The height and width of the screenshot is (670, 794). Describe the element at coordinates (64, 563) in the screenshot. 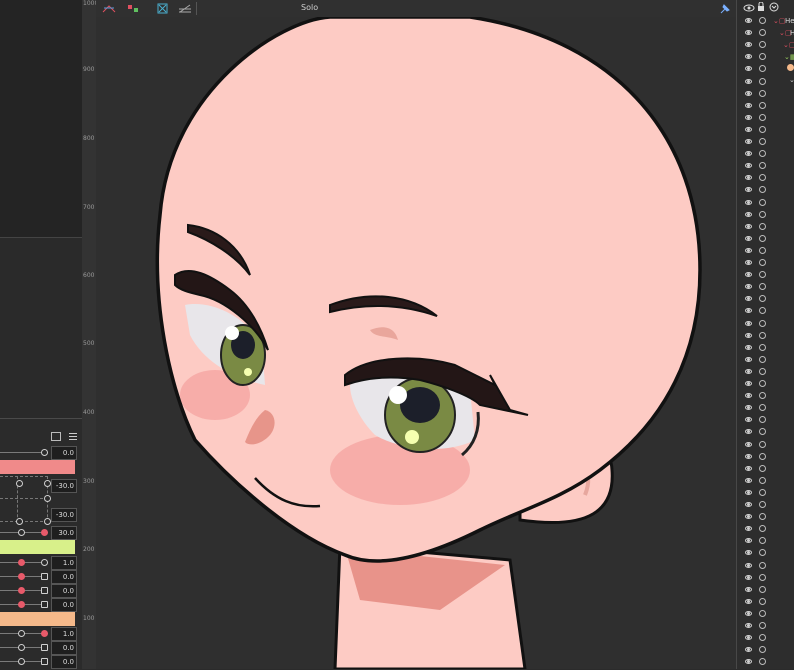

I see `param-value: 1.0` at that location.